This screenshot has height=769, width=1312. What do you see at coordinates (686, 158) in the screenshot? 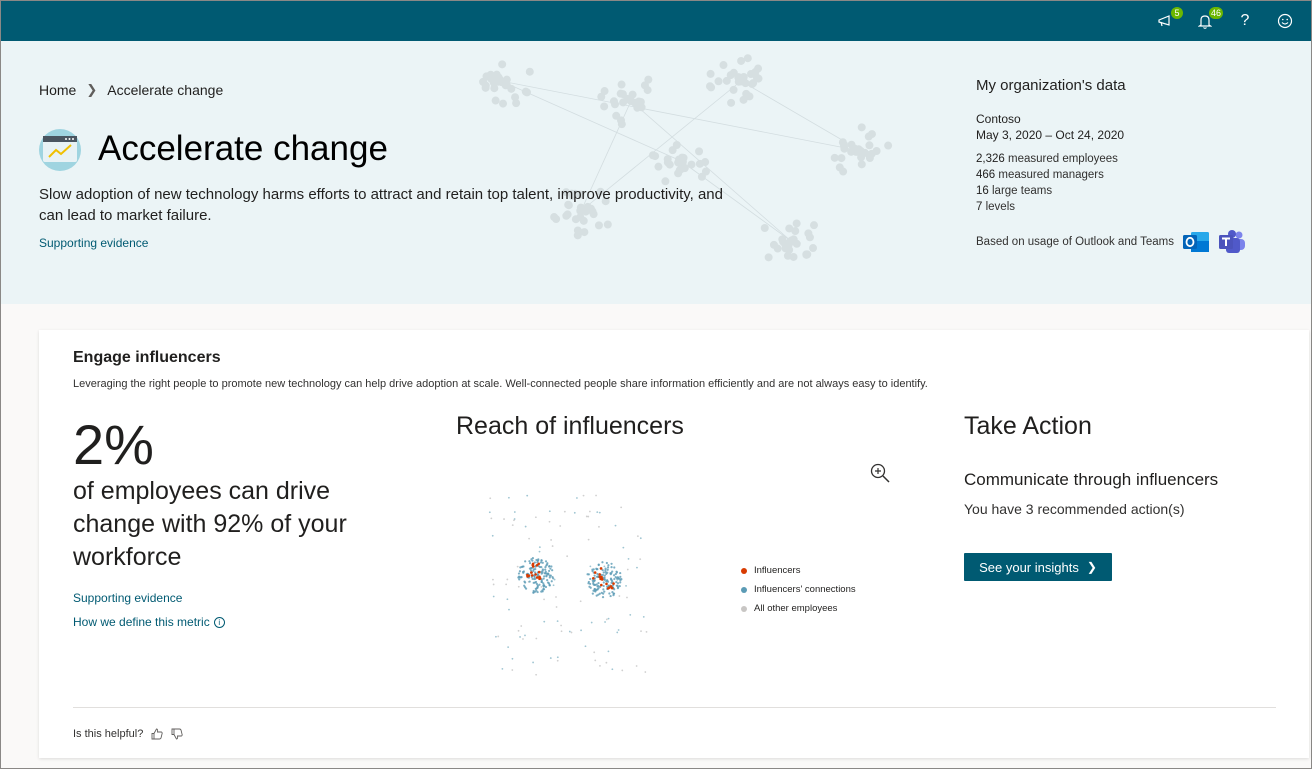
I see `background-network-graphic` at bounding box center [686, 158].